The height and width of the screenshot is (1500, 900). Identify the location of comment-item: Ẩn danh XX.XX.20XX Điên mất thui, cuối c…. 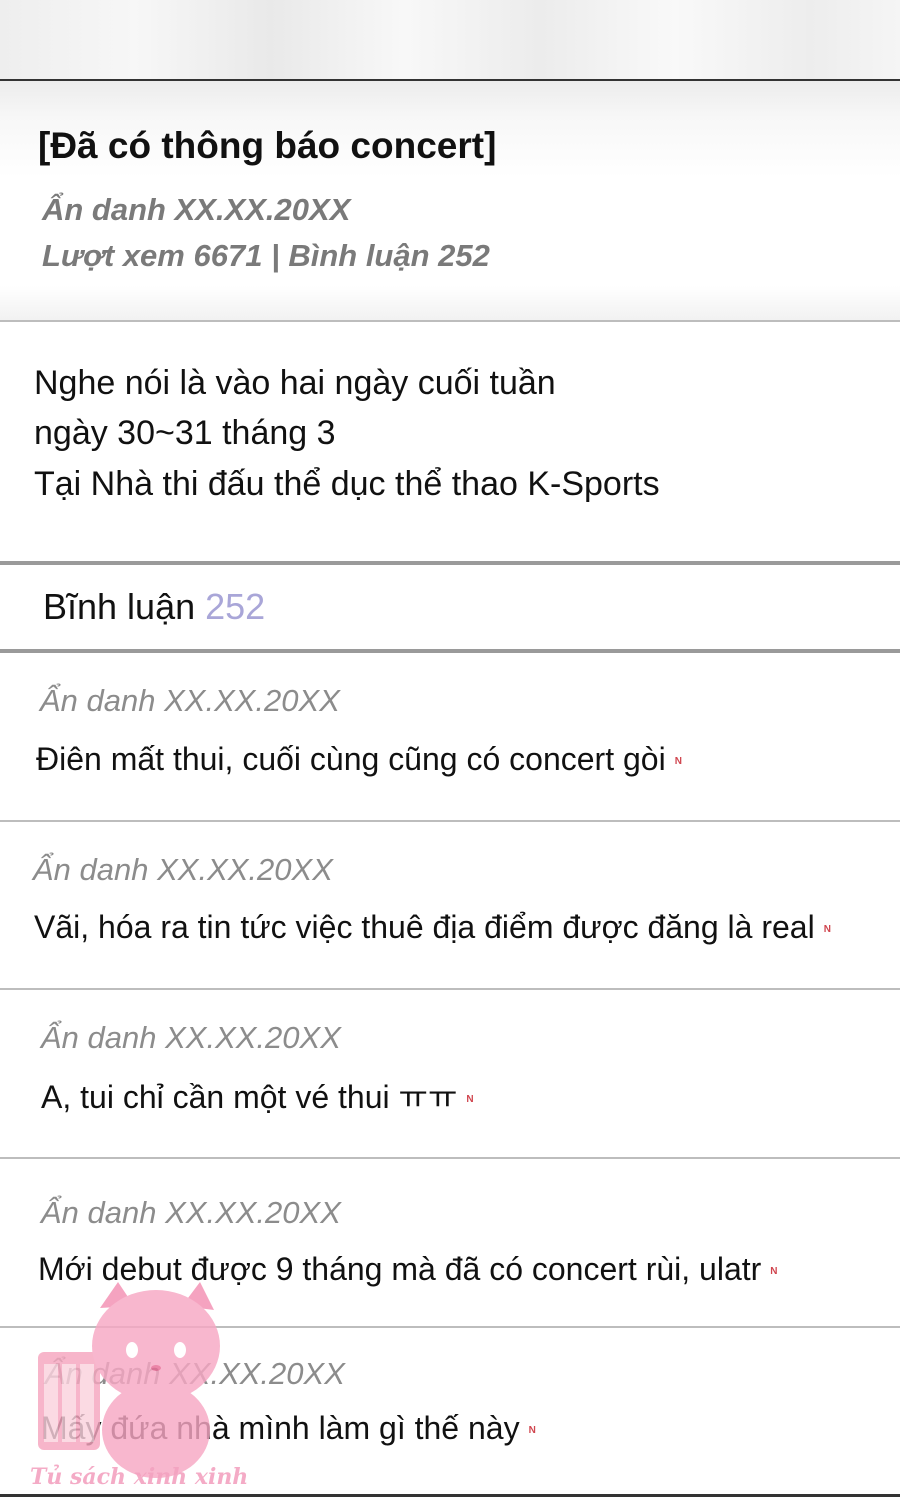
(450, 736).